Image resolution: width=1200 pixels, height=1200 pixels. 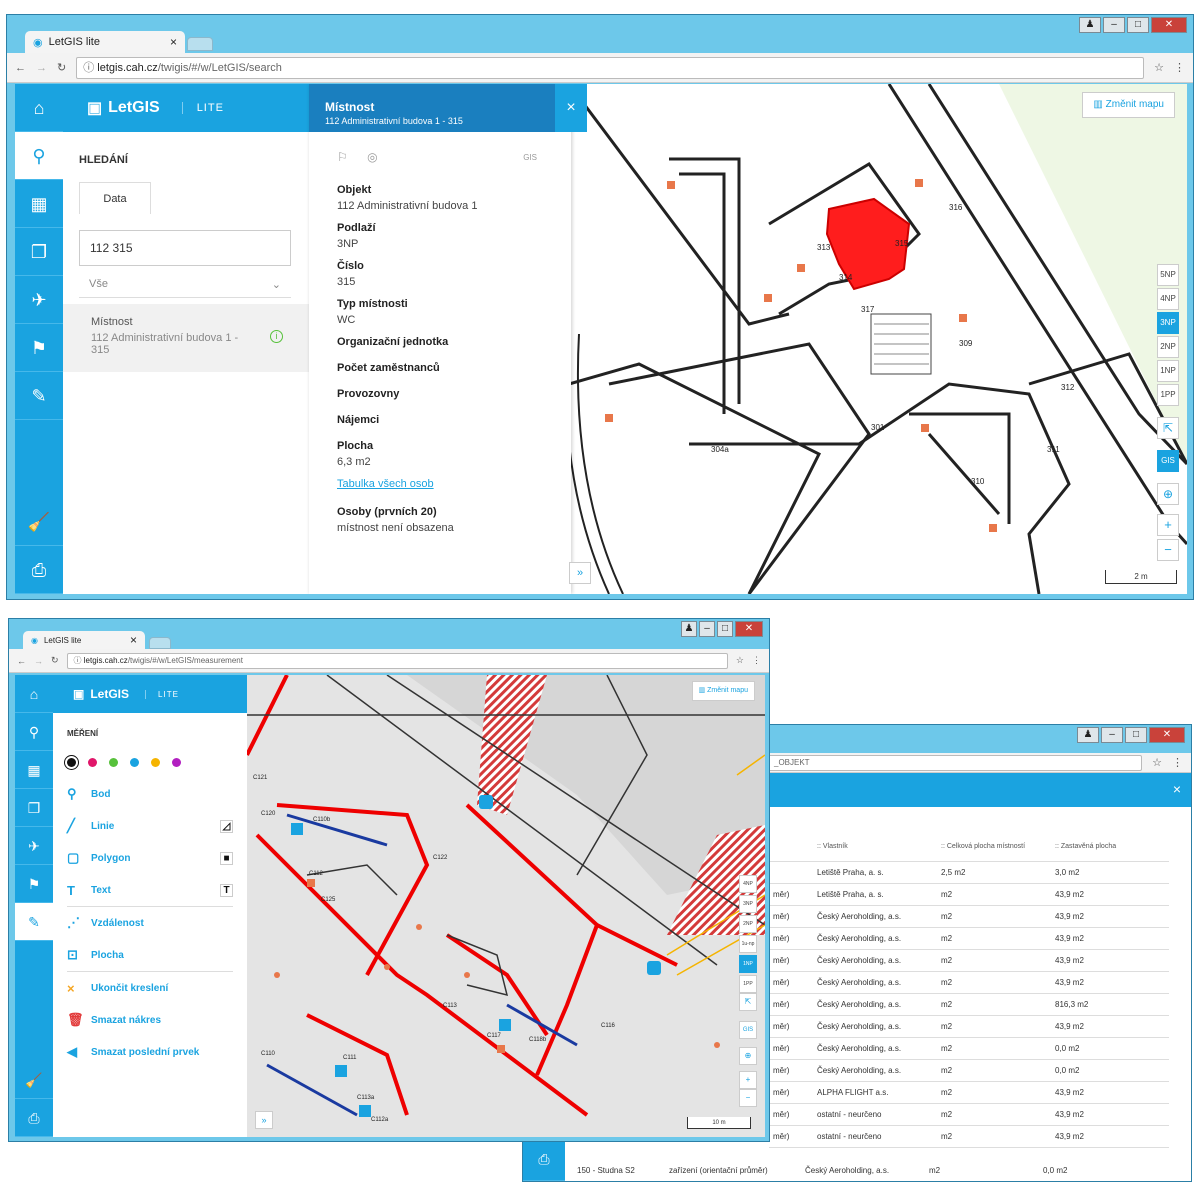 What do you see at coordinates (875, 847) in the screenshot?
I see `col-owner: :: Vlastník` at bounding box center [875, 847].